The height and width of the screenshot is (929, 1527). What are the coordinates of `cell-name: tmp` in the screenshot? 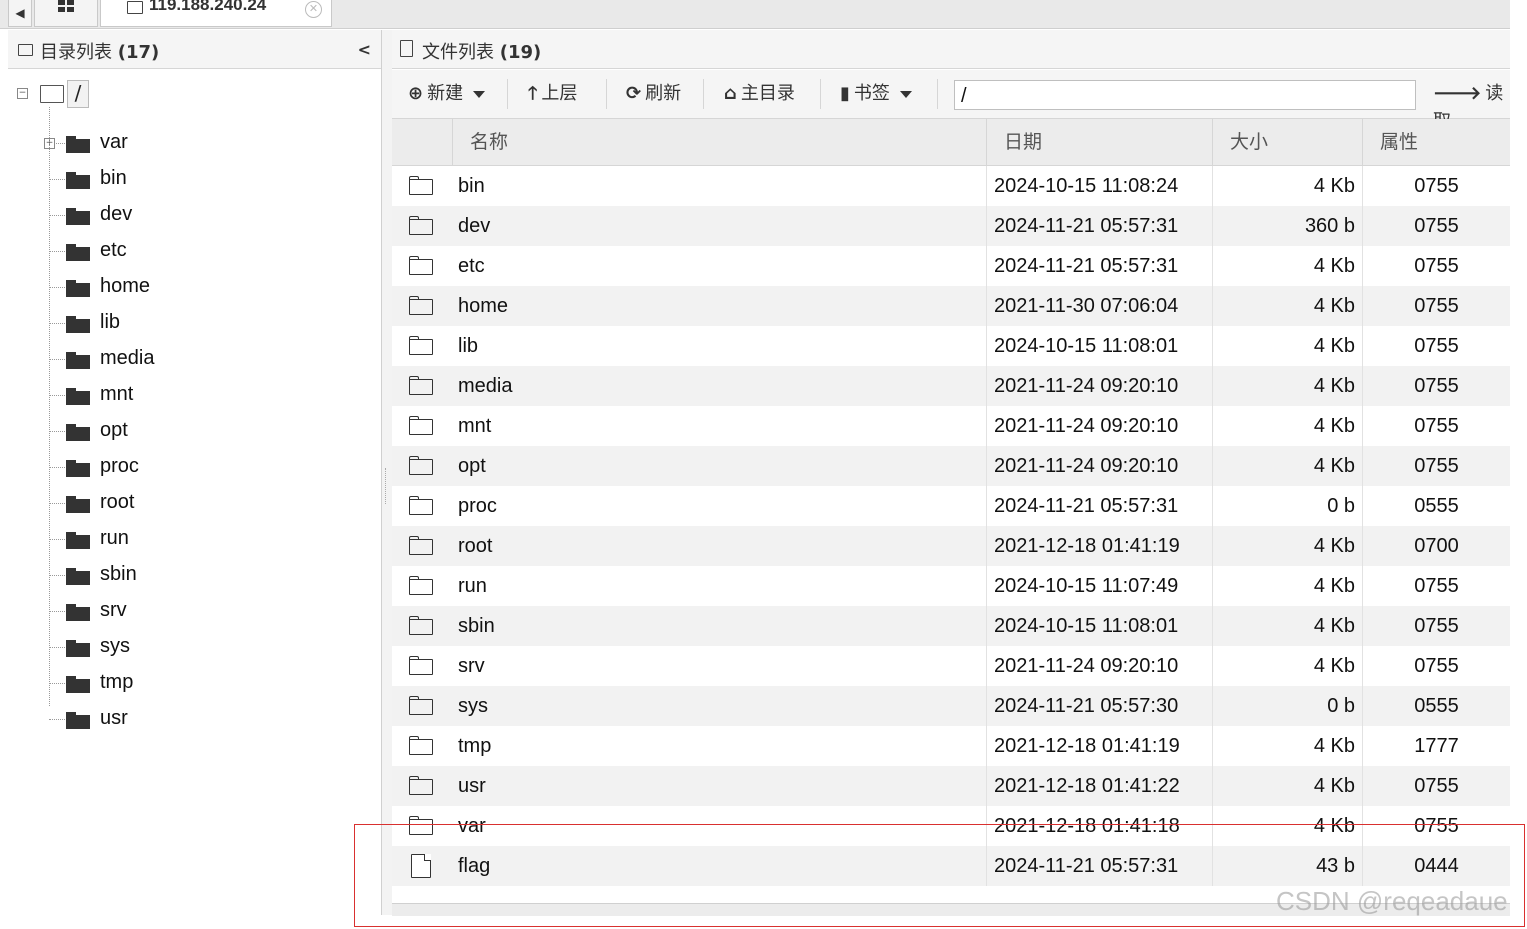 It's located at (718, 746).